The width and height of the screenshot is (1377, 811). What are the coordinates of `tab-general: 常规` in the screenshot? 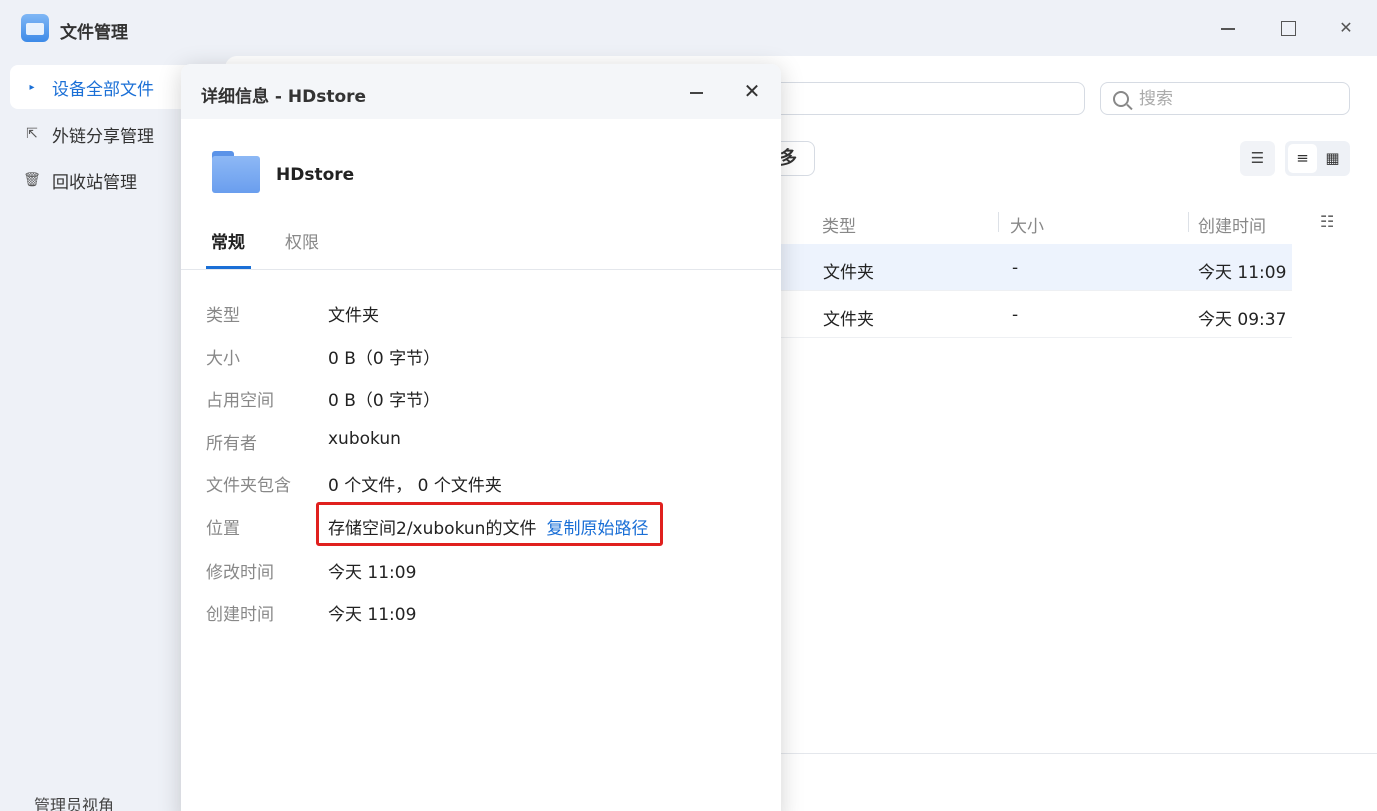 It's located at (228, 248).